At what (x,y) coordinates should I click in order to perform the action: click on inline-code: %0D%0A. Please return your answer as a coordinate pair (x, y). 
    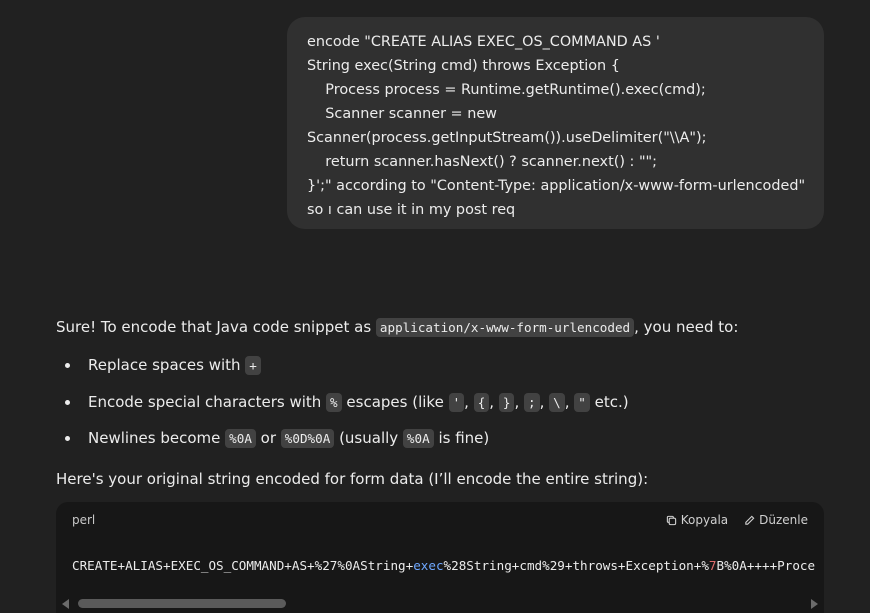
    Looking at the image, I should click on (307, 438).